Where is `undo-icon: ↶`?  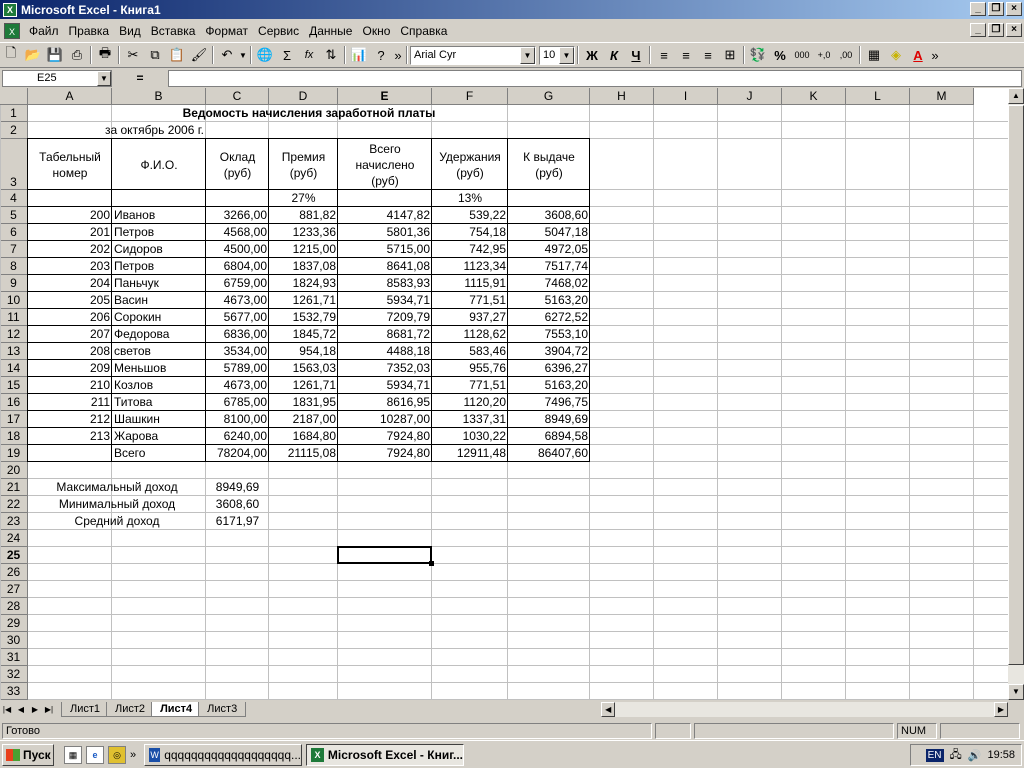 undo-icon: ↶ is located at coordinates (227, 55).